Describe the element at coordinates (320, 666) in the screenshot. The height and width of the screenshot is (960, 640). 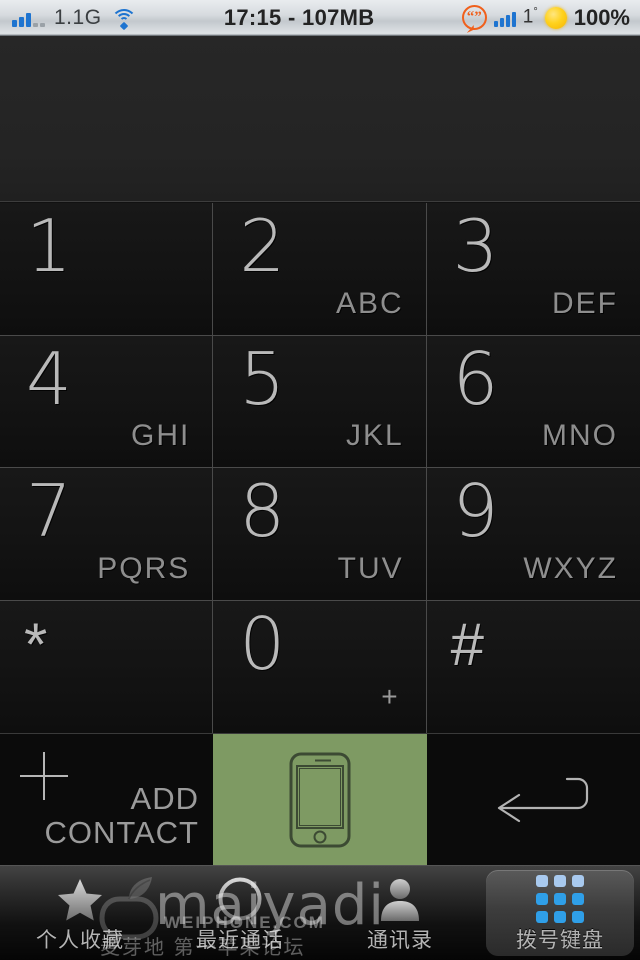
I see `key-0: 0 +` at that location.